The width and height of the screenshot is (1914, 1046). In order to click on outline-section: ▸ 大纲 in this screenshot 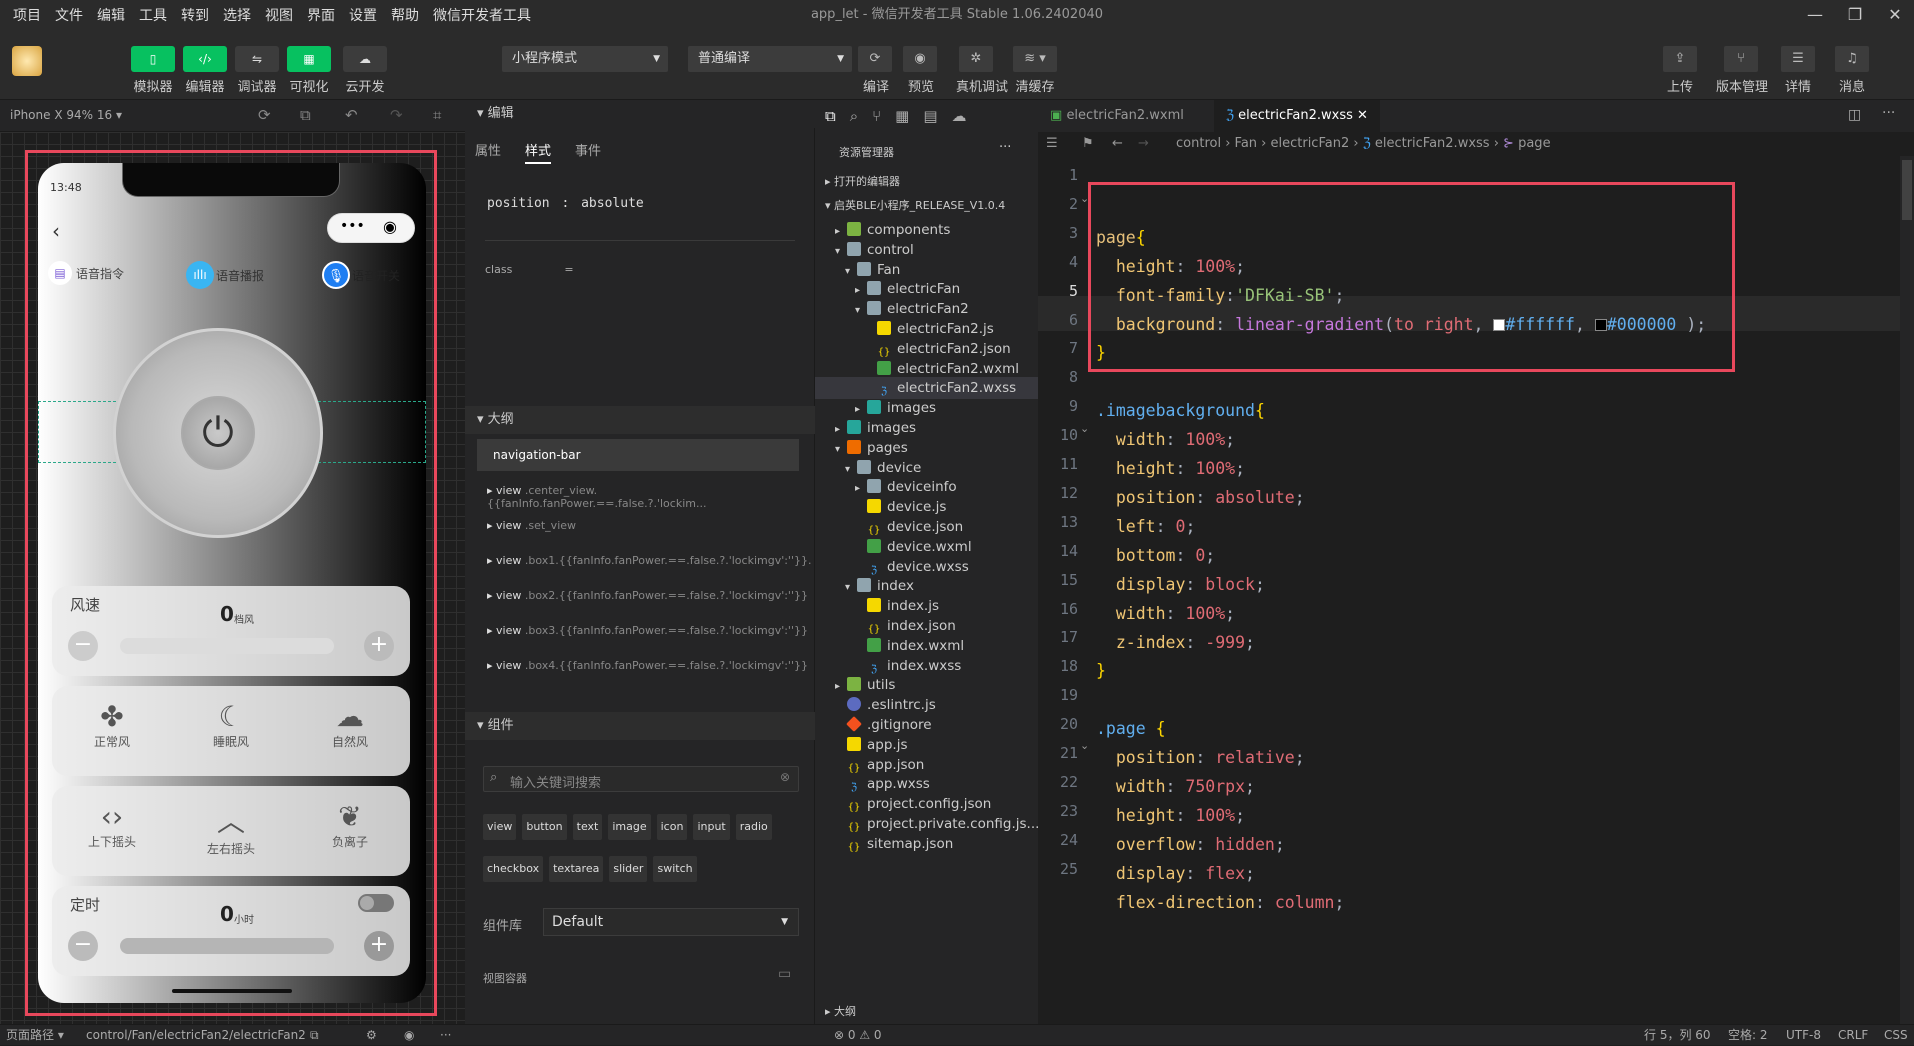, I will do `click(840, 1012)`.